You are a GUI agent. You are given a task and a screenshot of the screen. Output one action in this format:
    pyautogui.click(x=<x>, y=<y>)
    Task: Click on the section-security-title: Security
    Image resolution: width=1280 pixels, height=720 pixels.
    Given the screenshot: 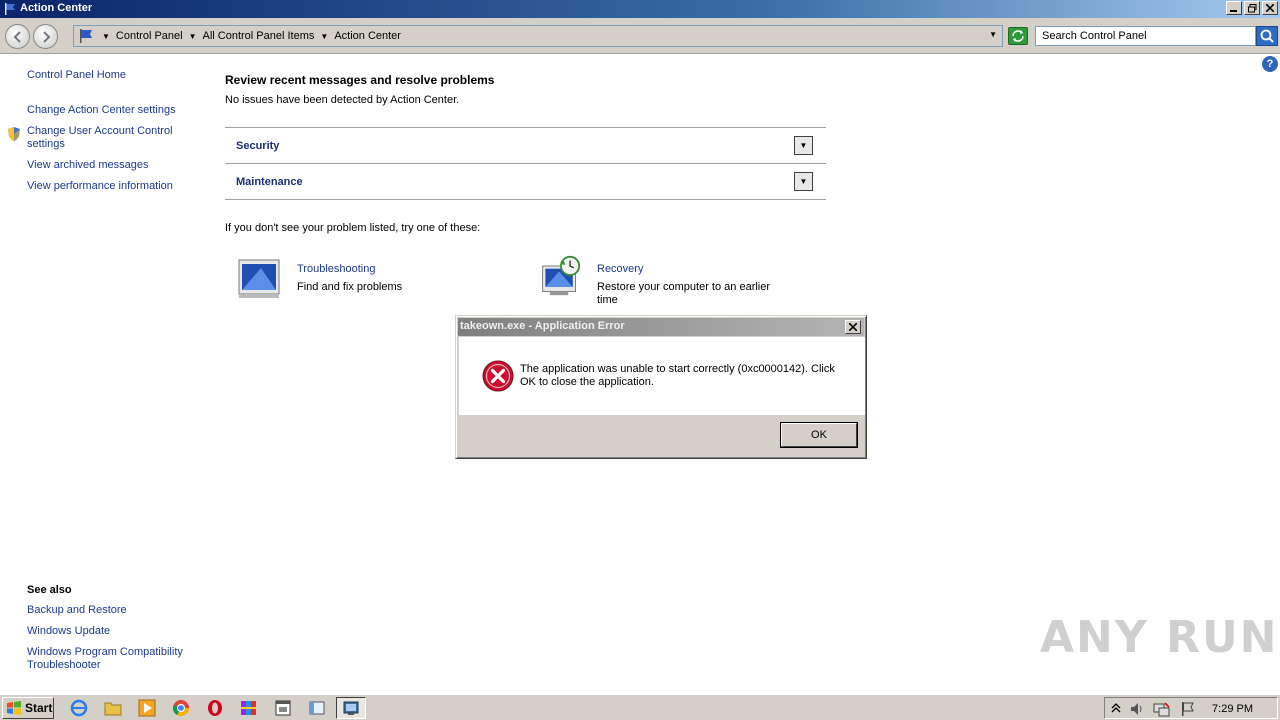 What is the action you would take?
    pyautogui.click(x=258, y=146)
    